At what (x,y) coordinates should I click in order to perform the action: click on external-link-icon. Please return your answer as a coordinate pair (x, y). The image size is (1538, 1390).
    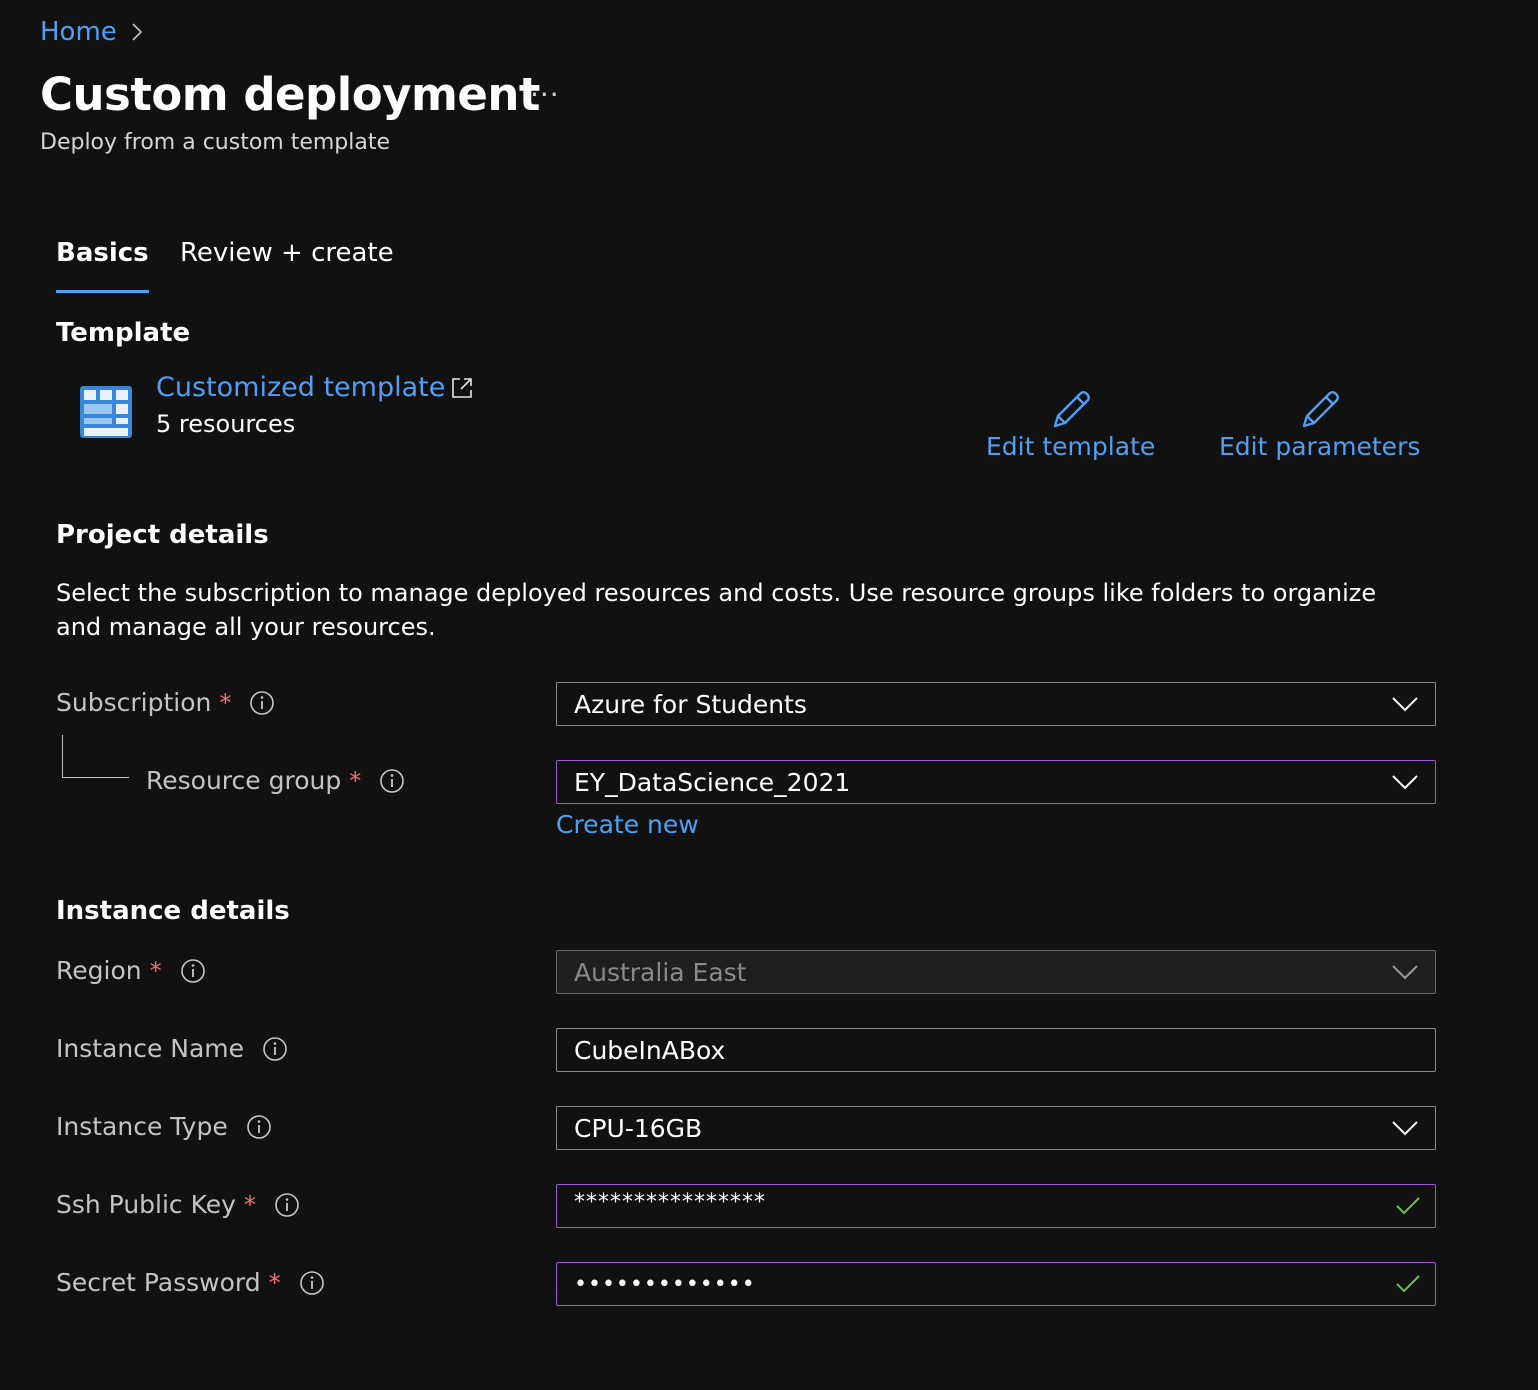
    Looking at the image, I should click on (462, 387).